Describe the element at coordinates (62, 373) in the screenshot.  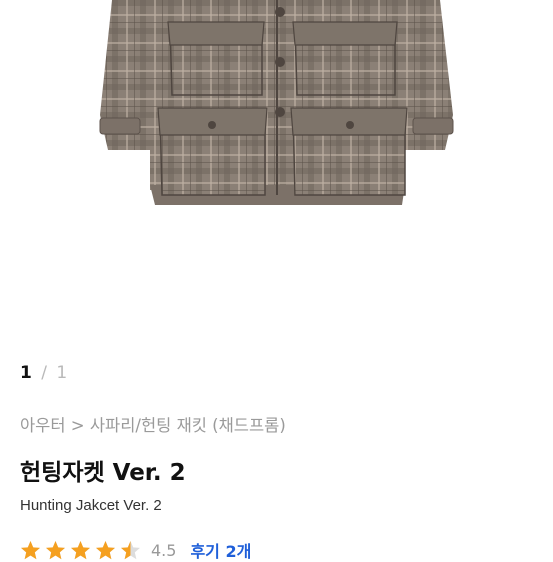
I see `pager-total: 1` at that location.